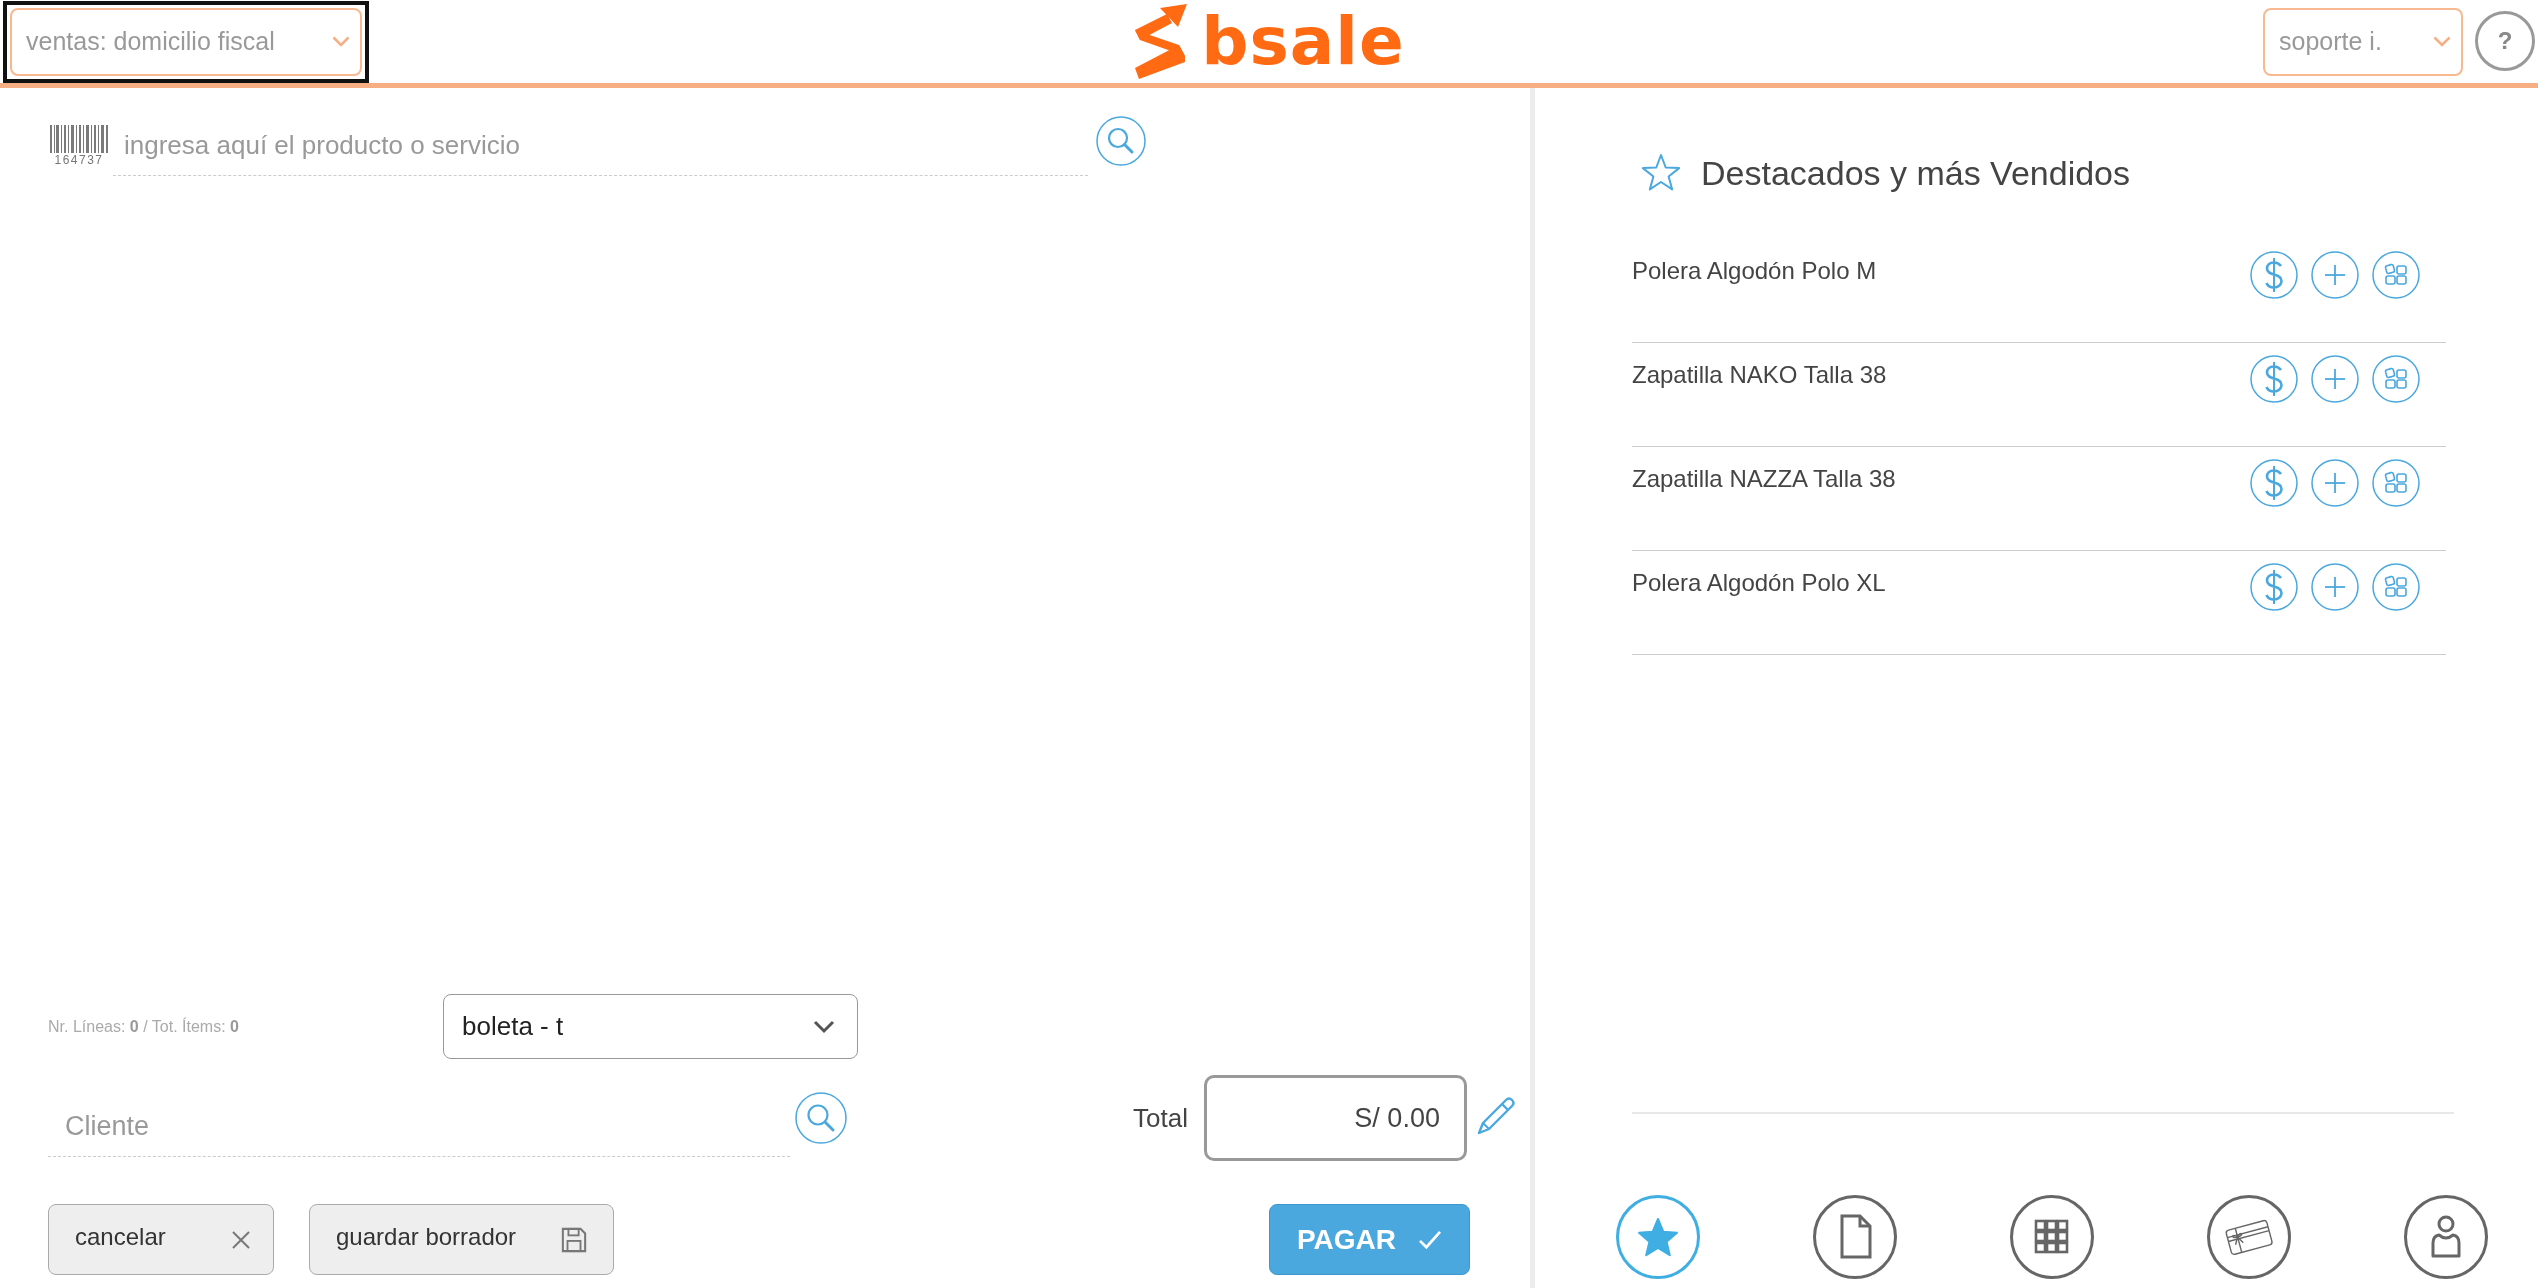 The width and height of the screenshot is (2538, 1288). I want to click on user-icon, so click(2446, 1237).